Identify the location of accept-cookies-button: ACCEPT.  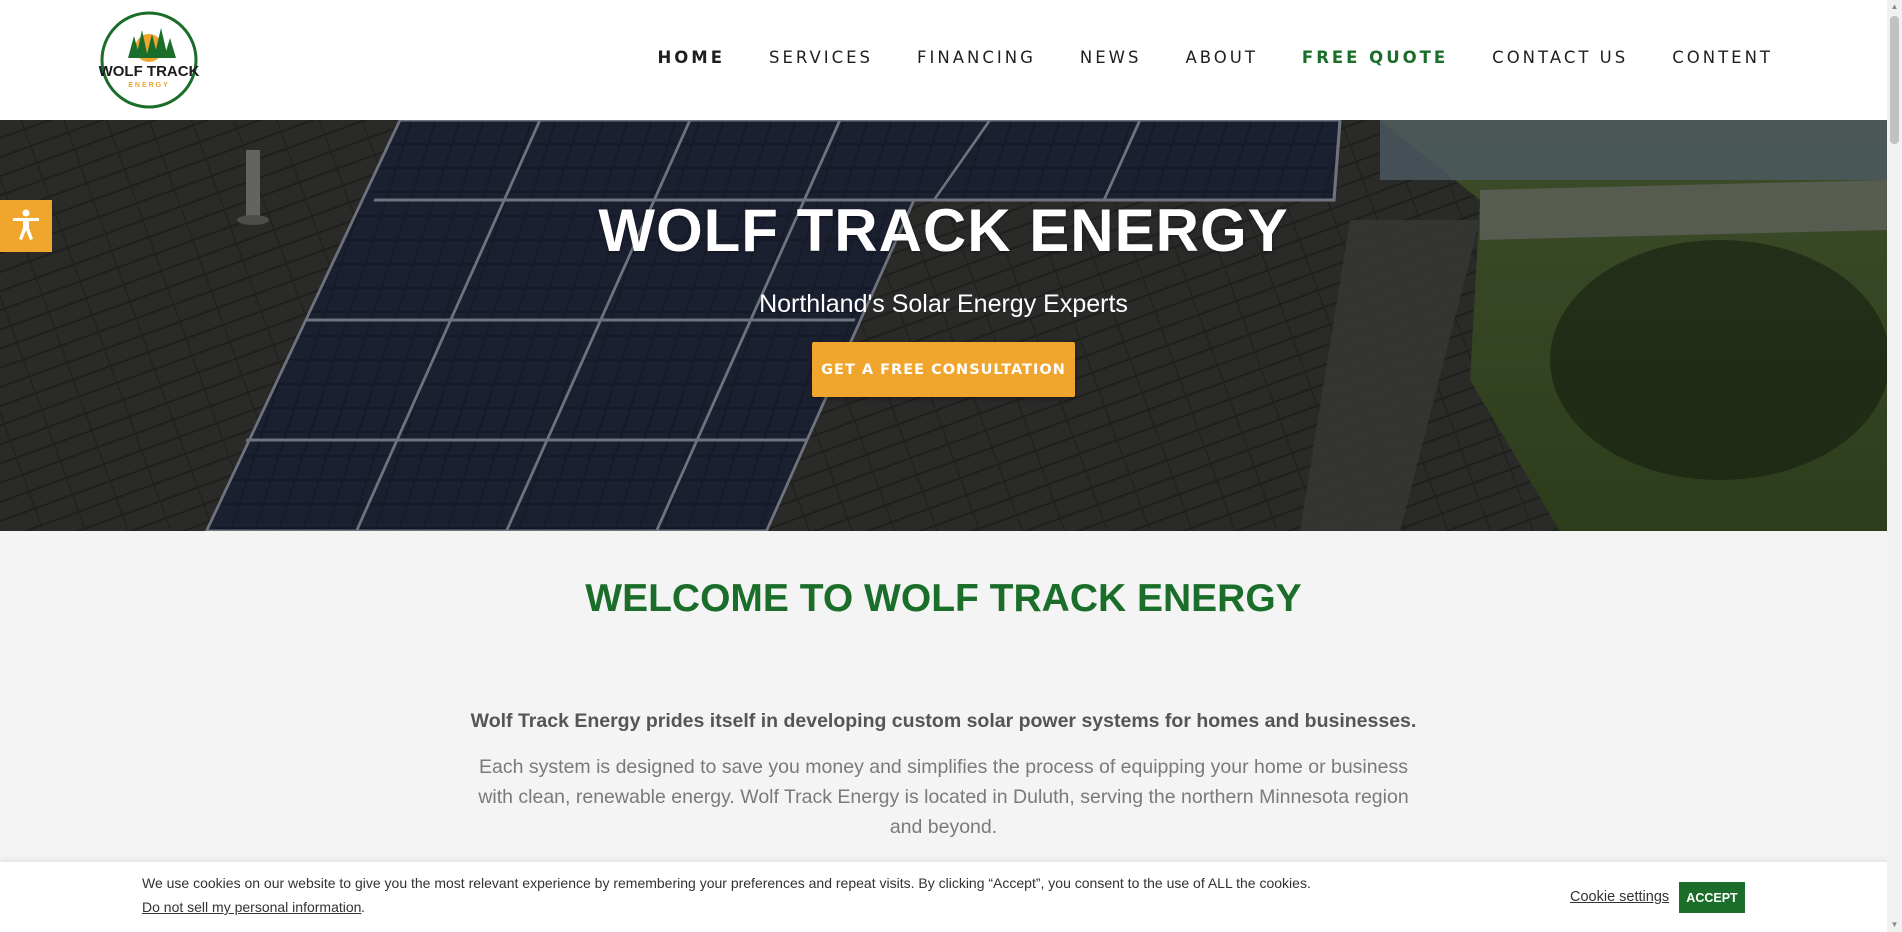
(1712, 897).